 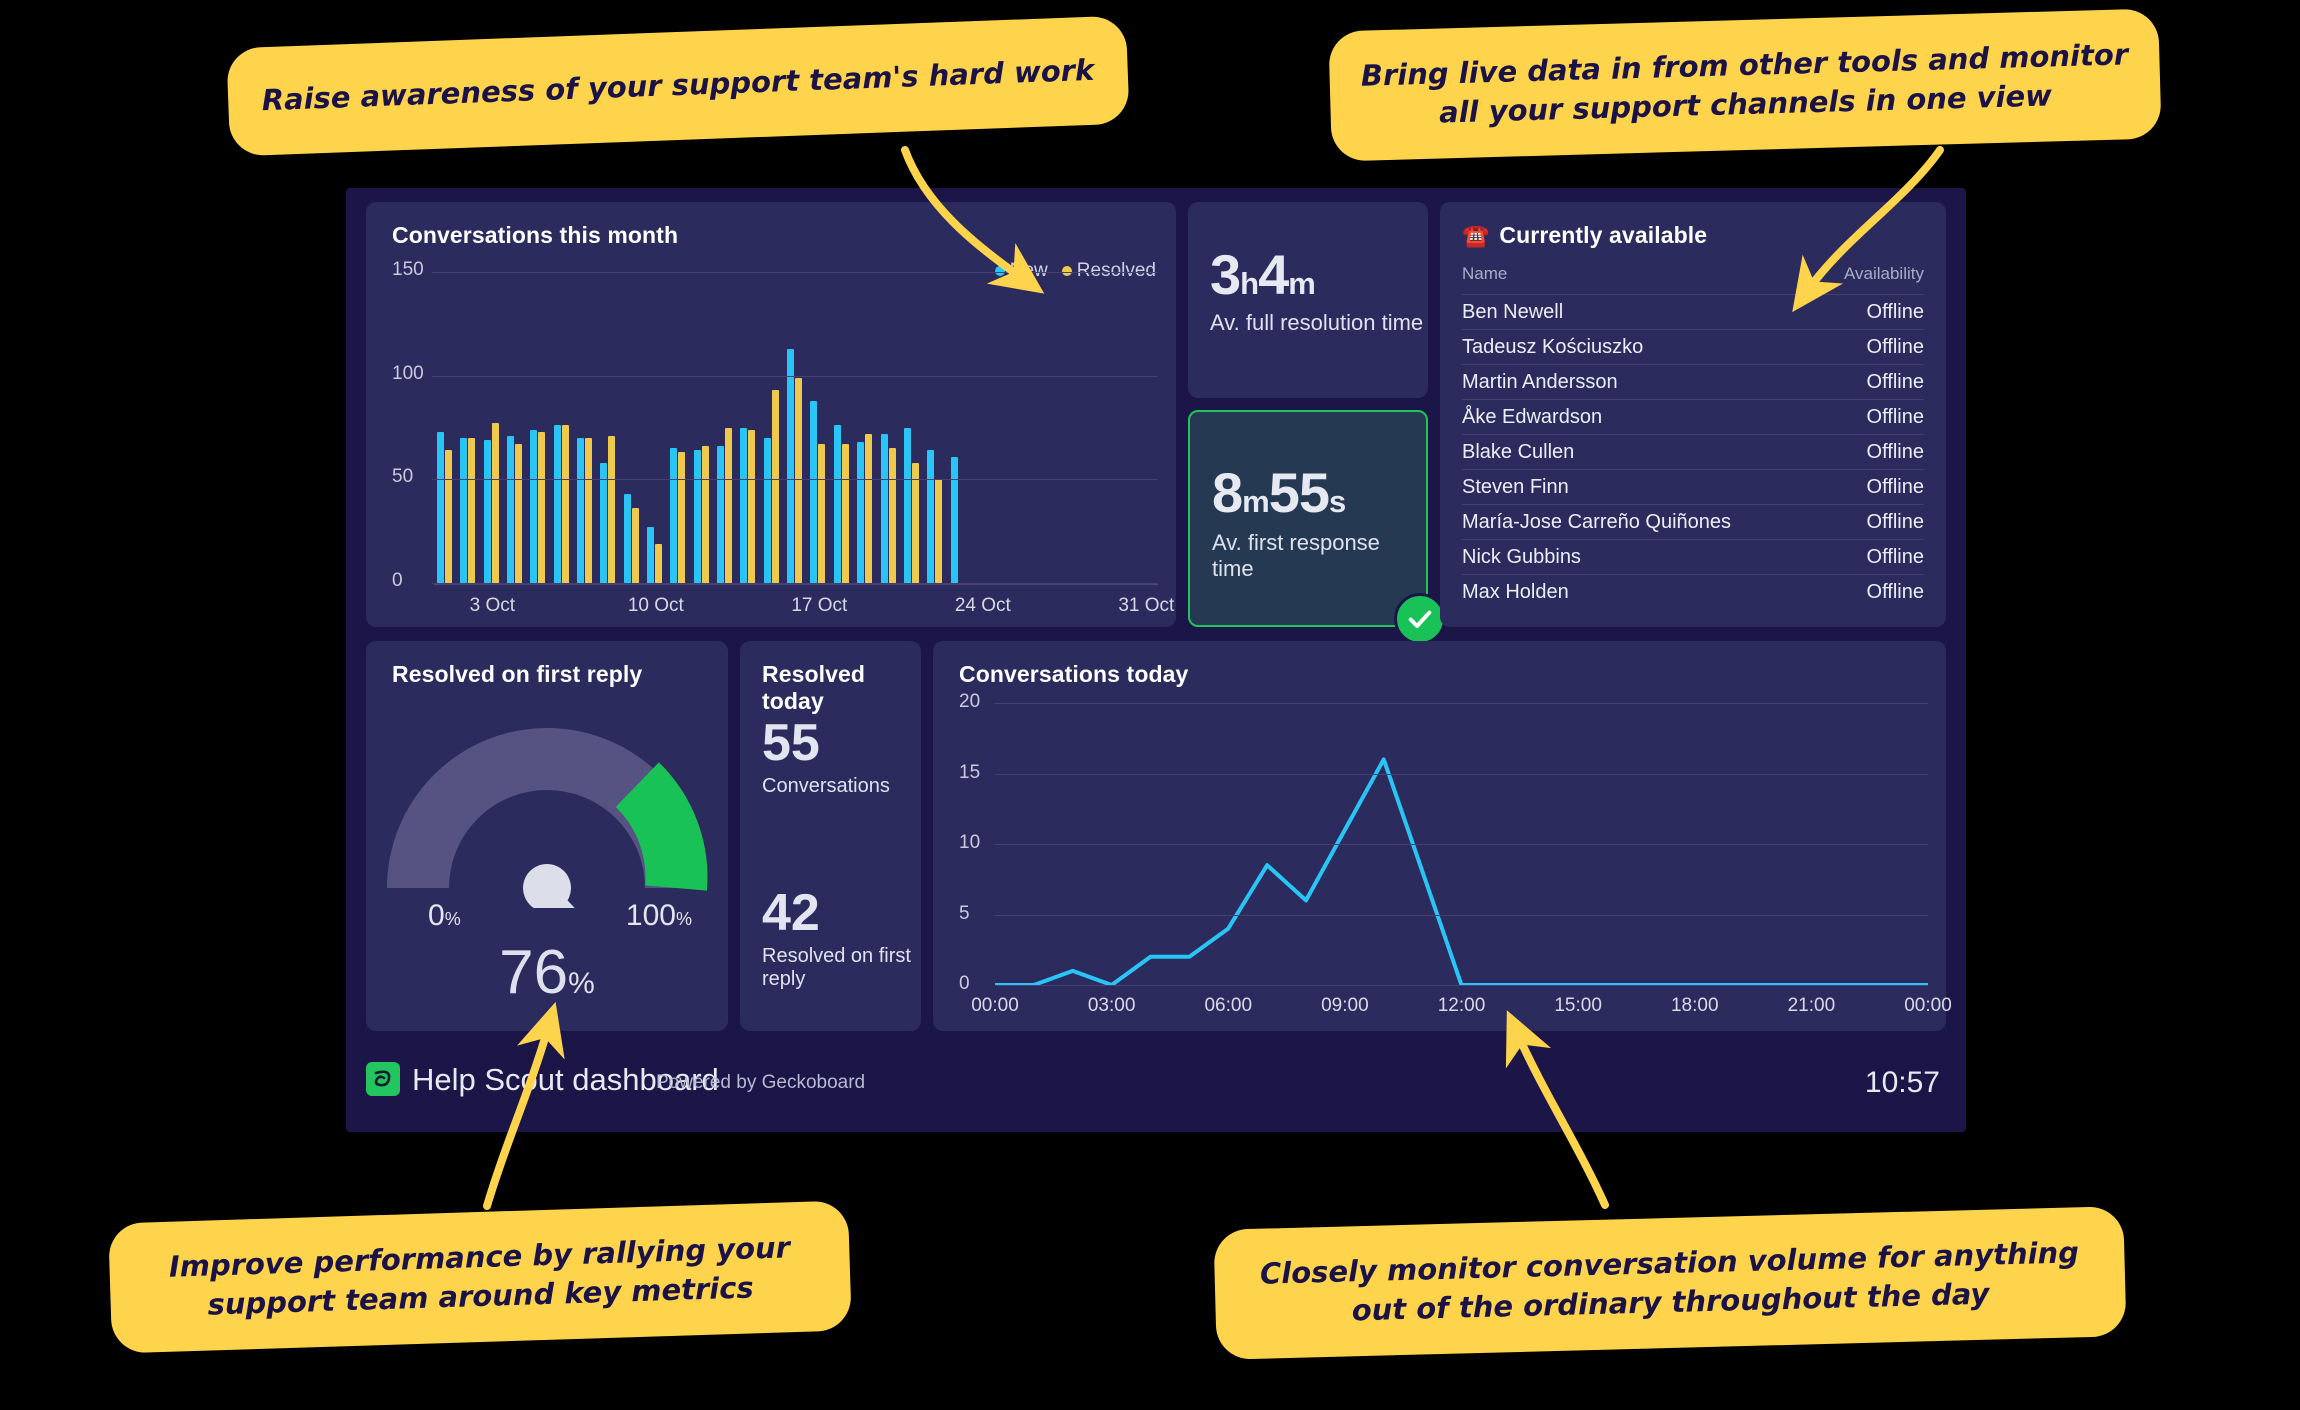 I want to click on widget-title-currently-available: Currently available, so click(x=1603, y=235).